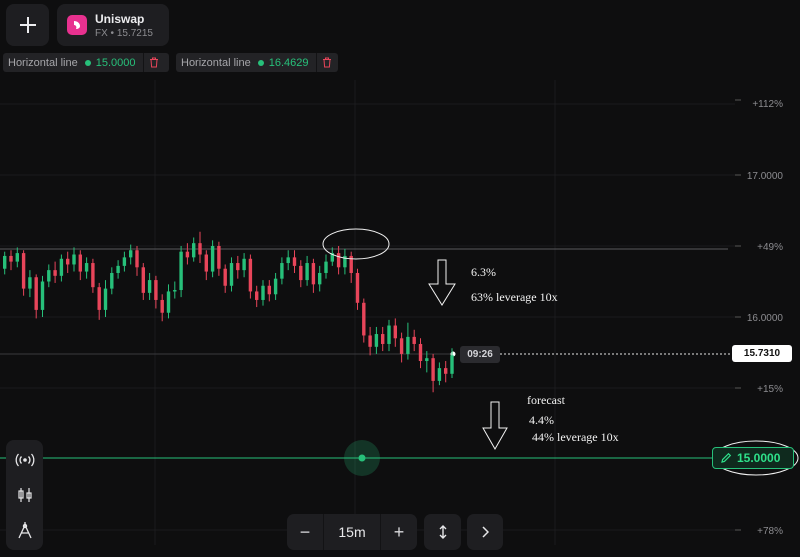 The width and height of the screenshot is (800, 557). What do you see at coordinates (759, 458) in the screenshot?
I see `line-price-value: 15.0000` at bounding box center [759, 458].